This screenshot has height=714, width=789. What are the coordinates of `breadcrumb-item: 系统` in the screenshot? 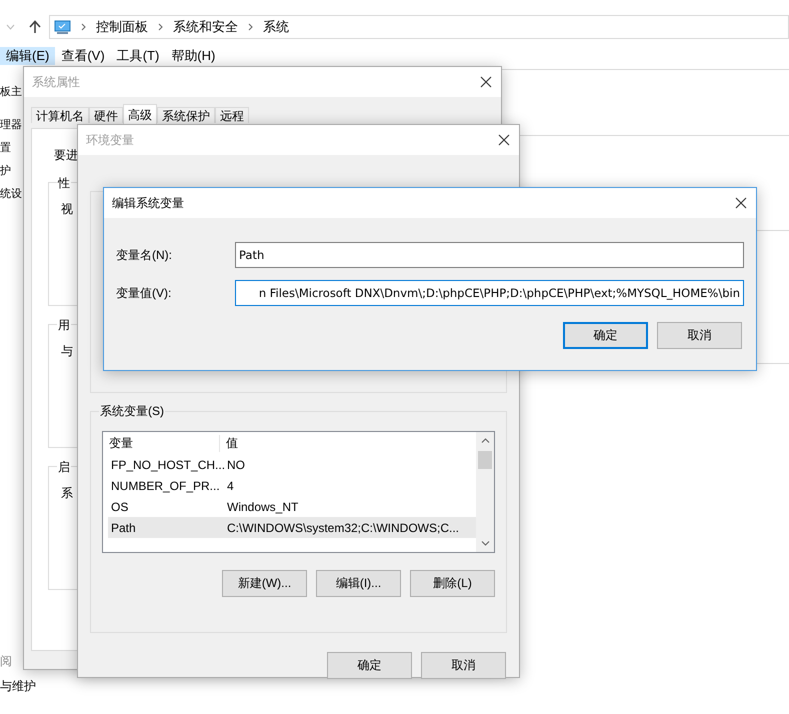 It's located at (276, 27).